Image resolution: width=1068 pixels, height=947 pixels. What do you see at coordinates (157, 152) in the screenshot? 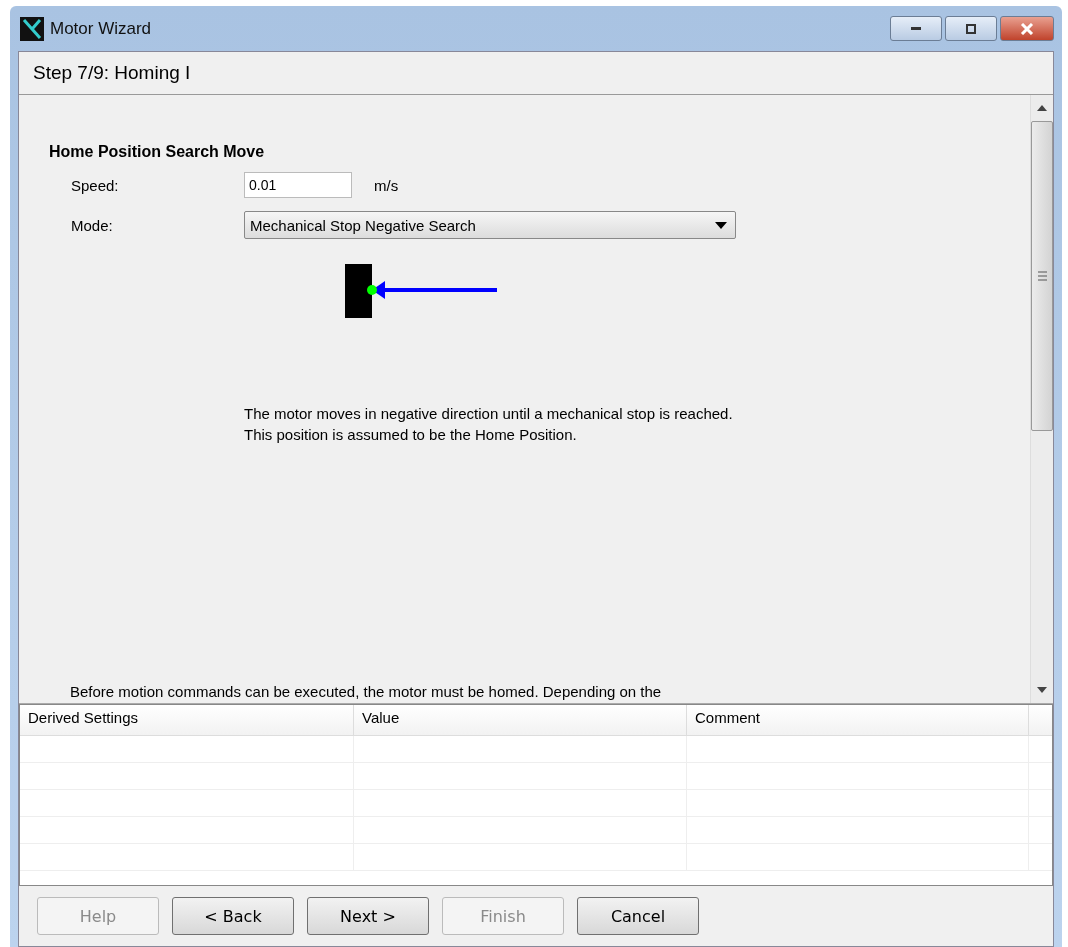
I see `section-heading: Home Position Search Move` at bounding box center [157, 152].